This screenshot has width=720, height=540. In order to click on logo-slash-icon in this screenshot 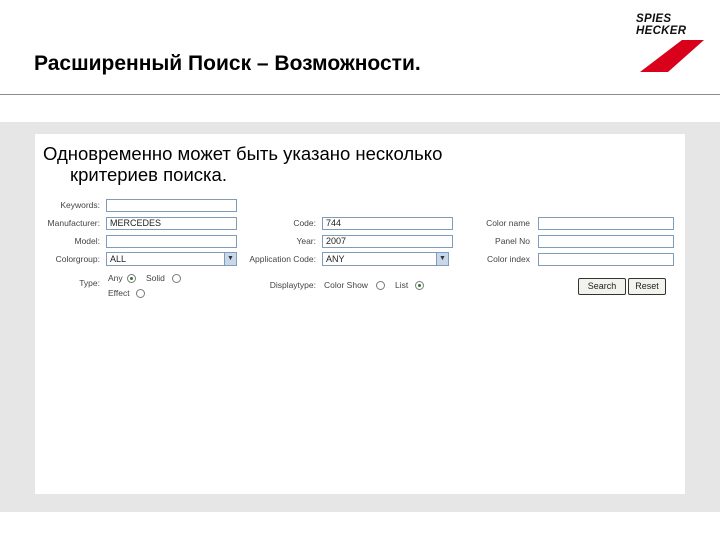, I will do `click(672, 56)`.